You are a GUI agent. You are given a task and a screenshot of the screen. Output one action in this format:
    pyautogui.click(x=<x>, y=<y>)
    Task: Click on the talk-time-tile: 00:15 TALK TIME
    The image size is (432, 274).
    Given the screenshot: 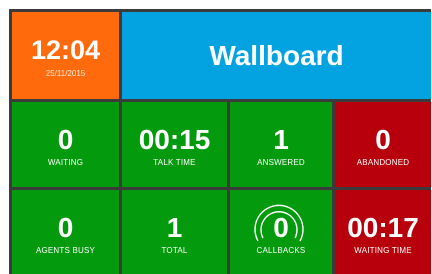 What is the action you would take?
    pyautogui.click(x=174, y=144)
    